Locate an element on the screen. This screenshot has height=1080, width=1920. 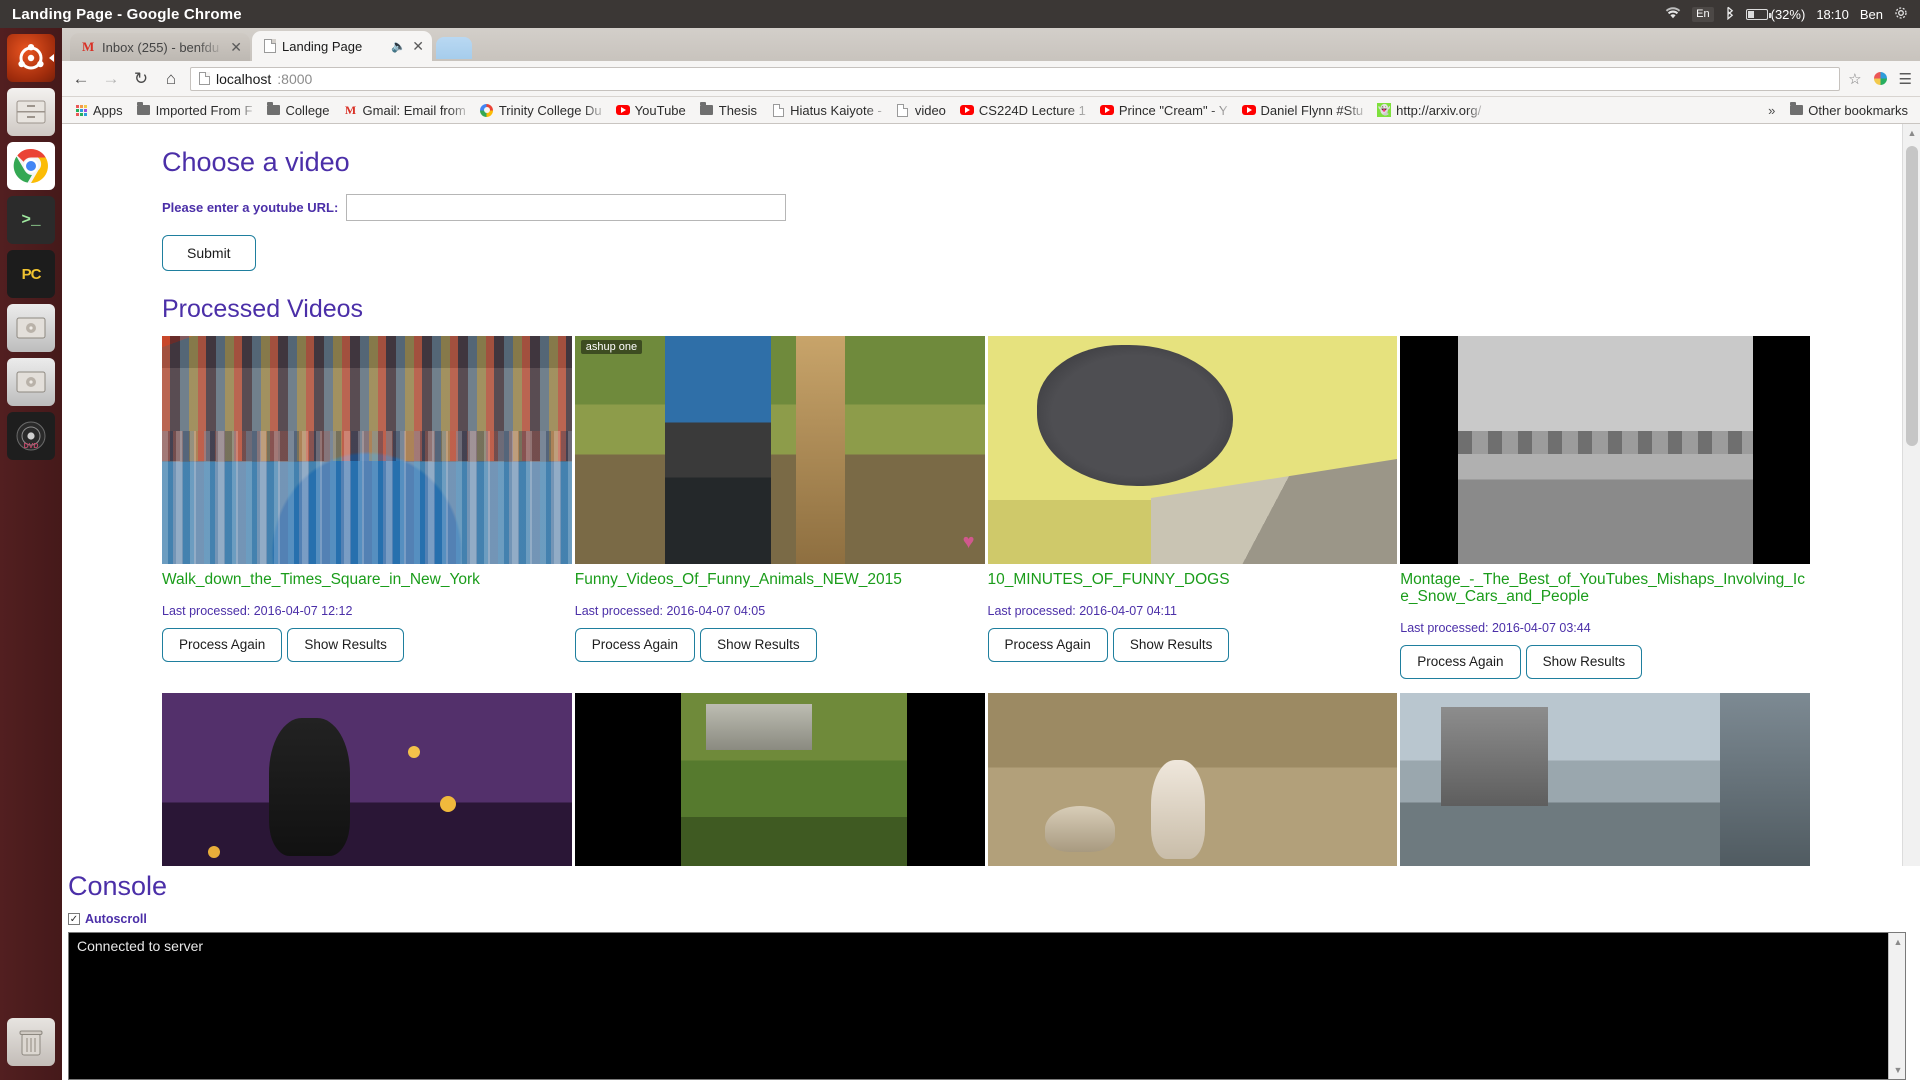
url-field-label: Please enter a youtube URL: is located at coordinates (250, 207).